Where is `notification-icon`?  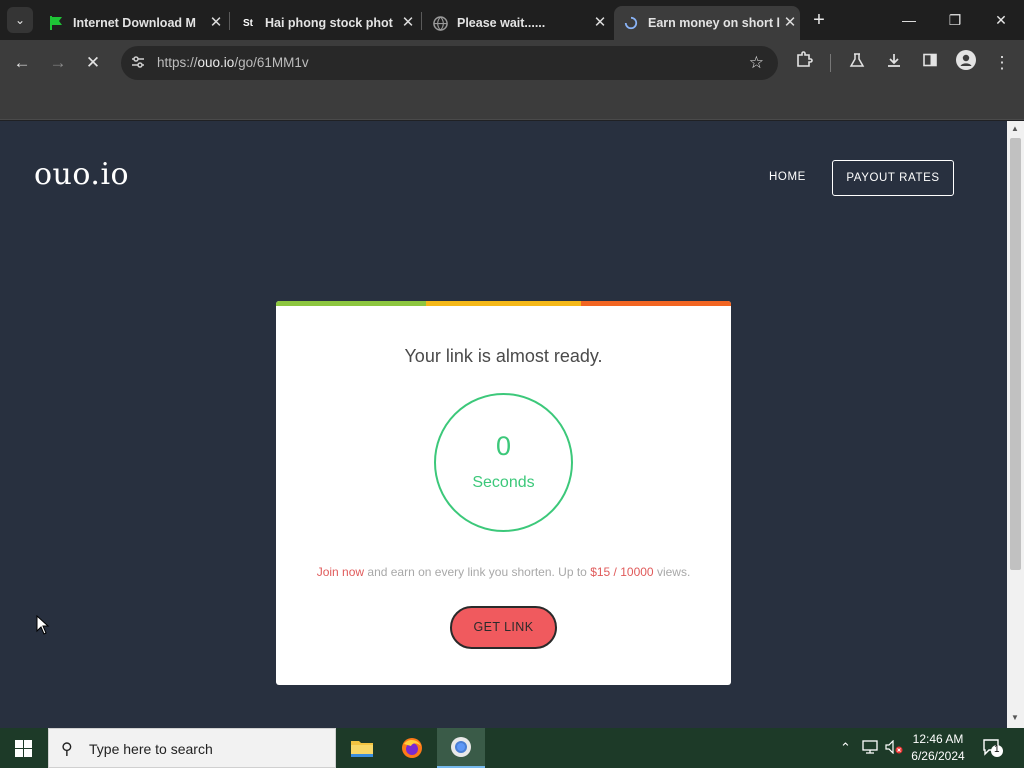
notification-icon is located at coordinates (993, 748).